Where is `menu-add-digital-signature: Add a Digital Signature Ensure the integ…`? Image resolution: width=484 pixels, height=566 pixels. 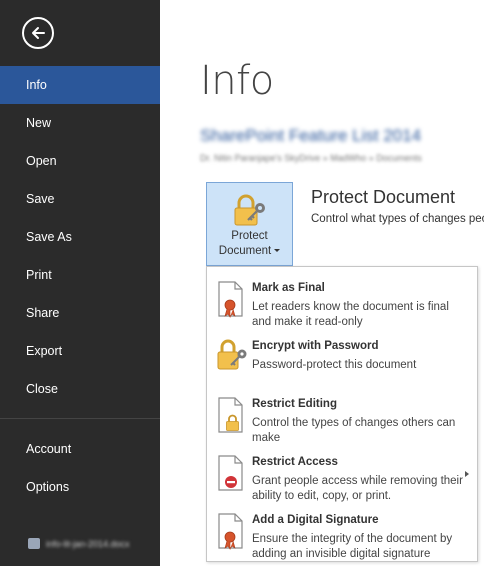
menu-add-digital-signature: Add a Digital Signature Ensure the integ… is located at coordinates (342, 534).